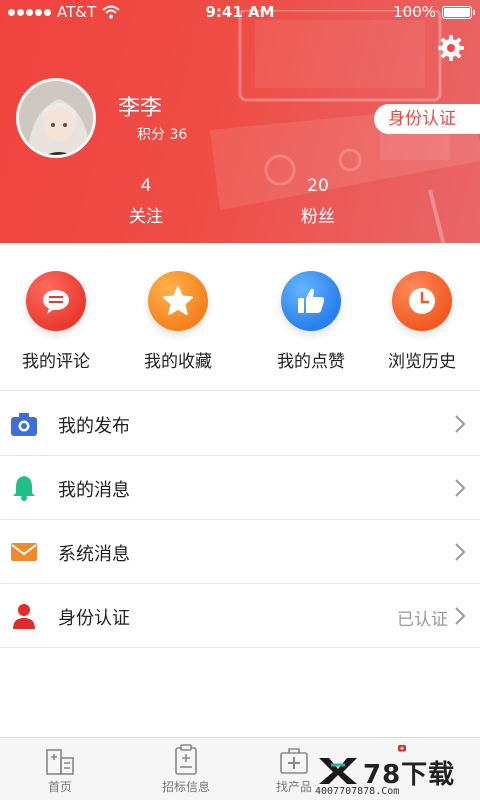 The image size is (480, 800). I want to click on clock-icon, so click(422, 301).